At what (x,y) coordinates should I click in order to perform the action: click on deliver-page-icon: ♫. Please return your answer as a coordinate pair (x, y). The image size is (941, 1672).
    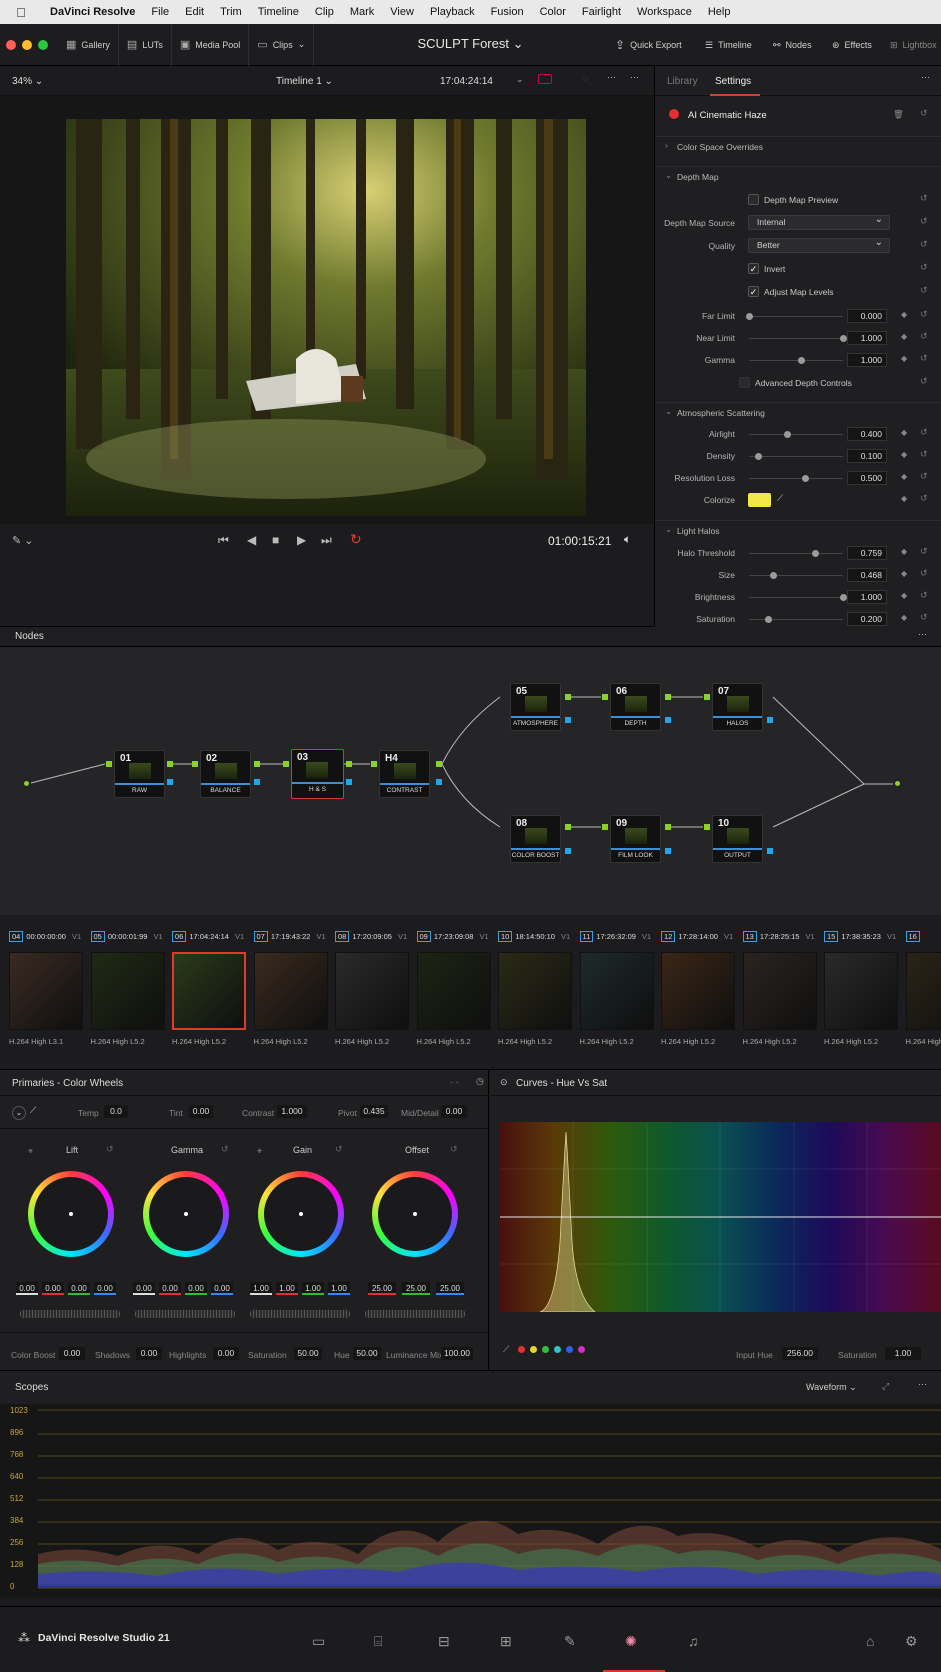
    Looking at the image, I should click on (693, 1641).